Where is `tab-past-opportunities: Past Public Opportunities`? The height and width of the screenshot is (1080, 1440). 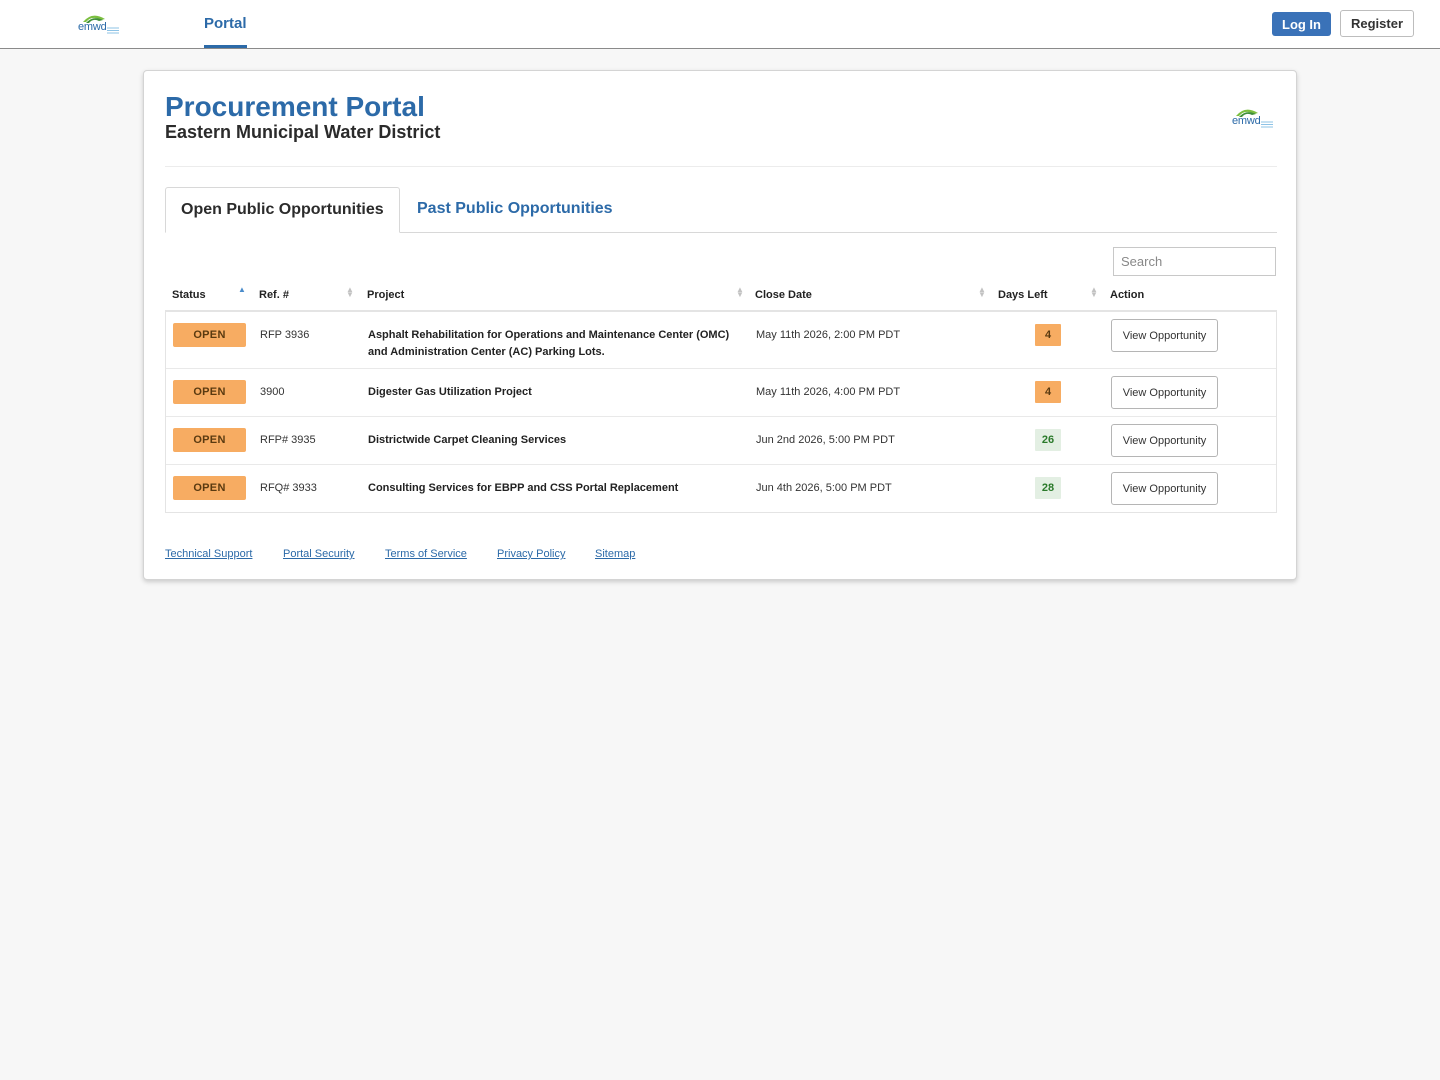 tab-past-opportunities: Past Public Opportunities is located at coordinates (515, 210).